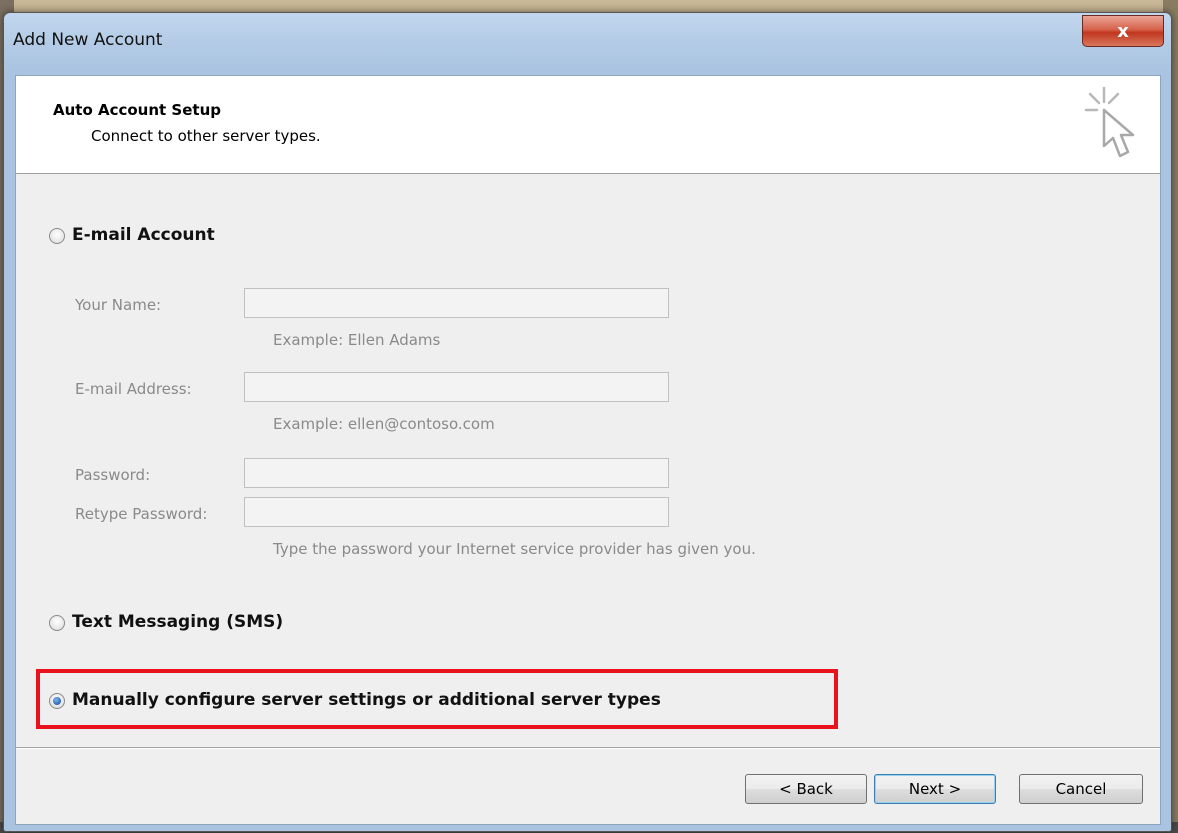 This screenshot has width=1178, height=833. What do you see at coordinates (177, 622) in the screenshot?
I see `sms-label: Text Messaging (SMS)` at bounding box center [177, 622].